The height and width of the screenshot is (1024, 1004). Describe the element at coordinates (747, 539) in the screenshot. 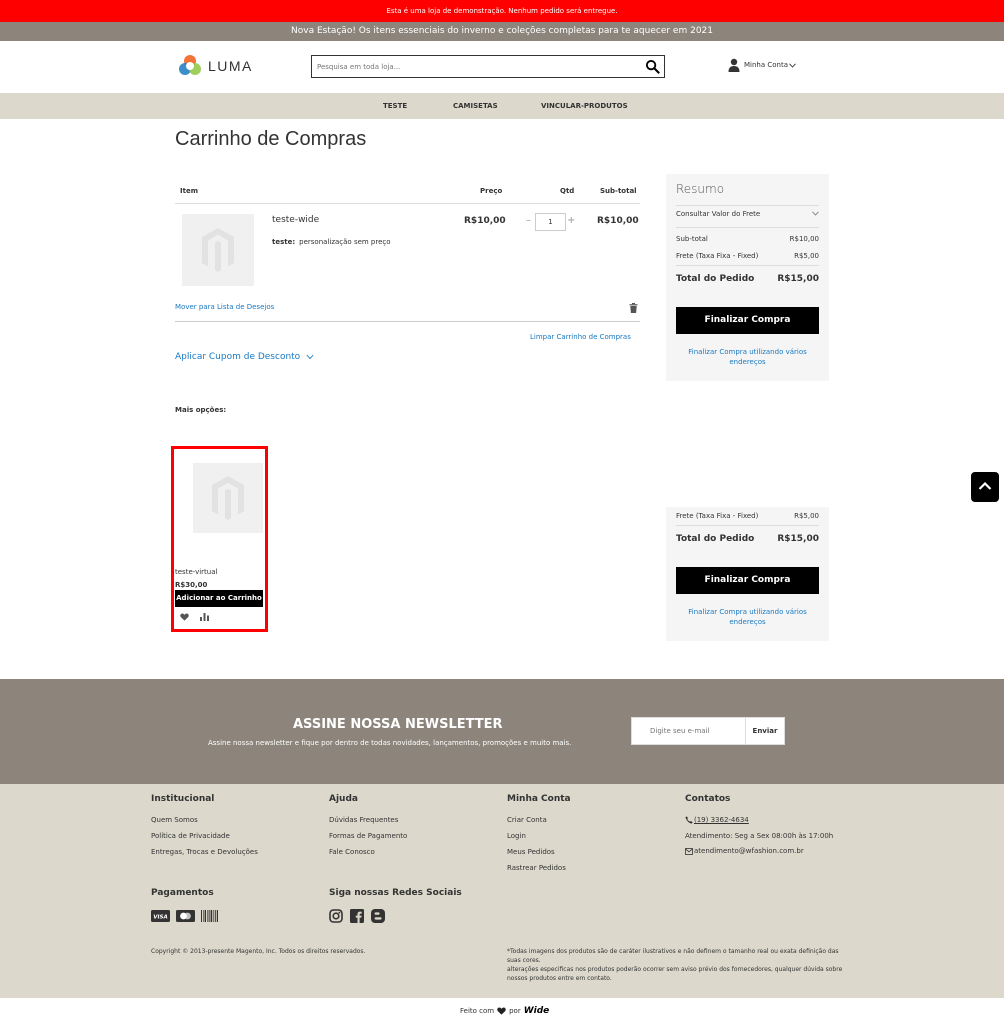

I see `order-total-row: Total do Pedido R$15,00` at that location.